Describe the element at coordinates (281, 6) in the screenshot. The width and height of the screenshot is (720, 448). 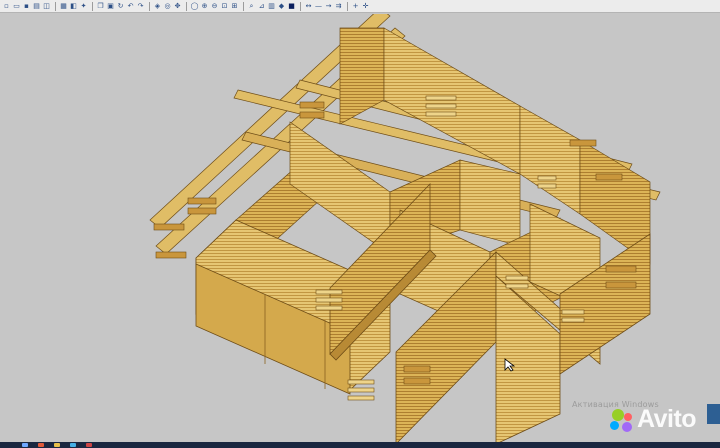
I see `snap-icon: ◆` at that location.